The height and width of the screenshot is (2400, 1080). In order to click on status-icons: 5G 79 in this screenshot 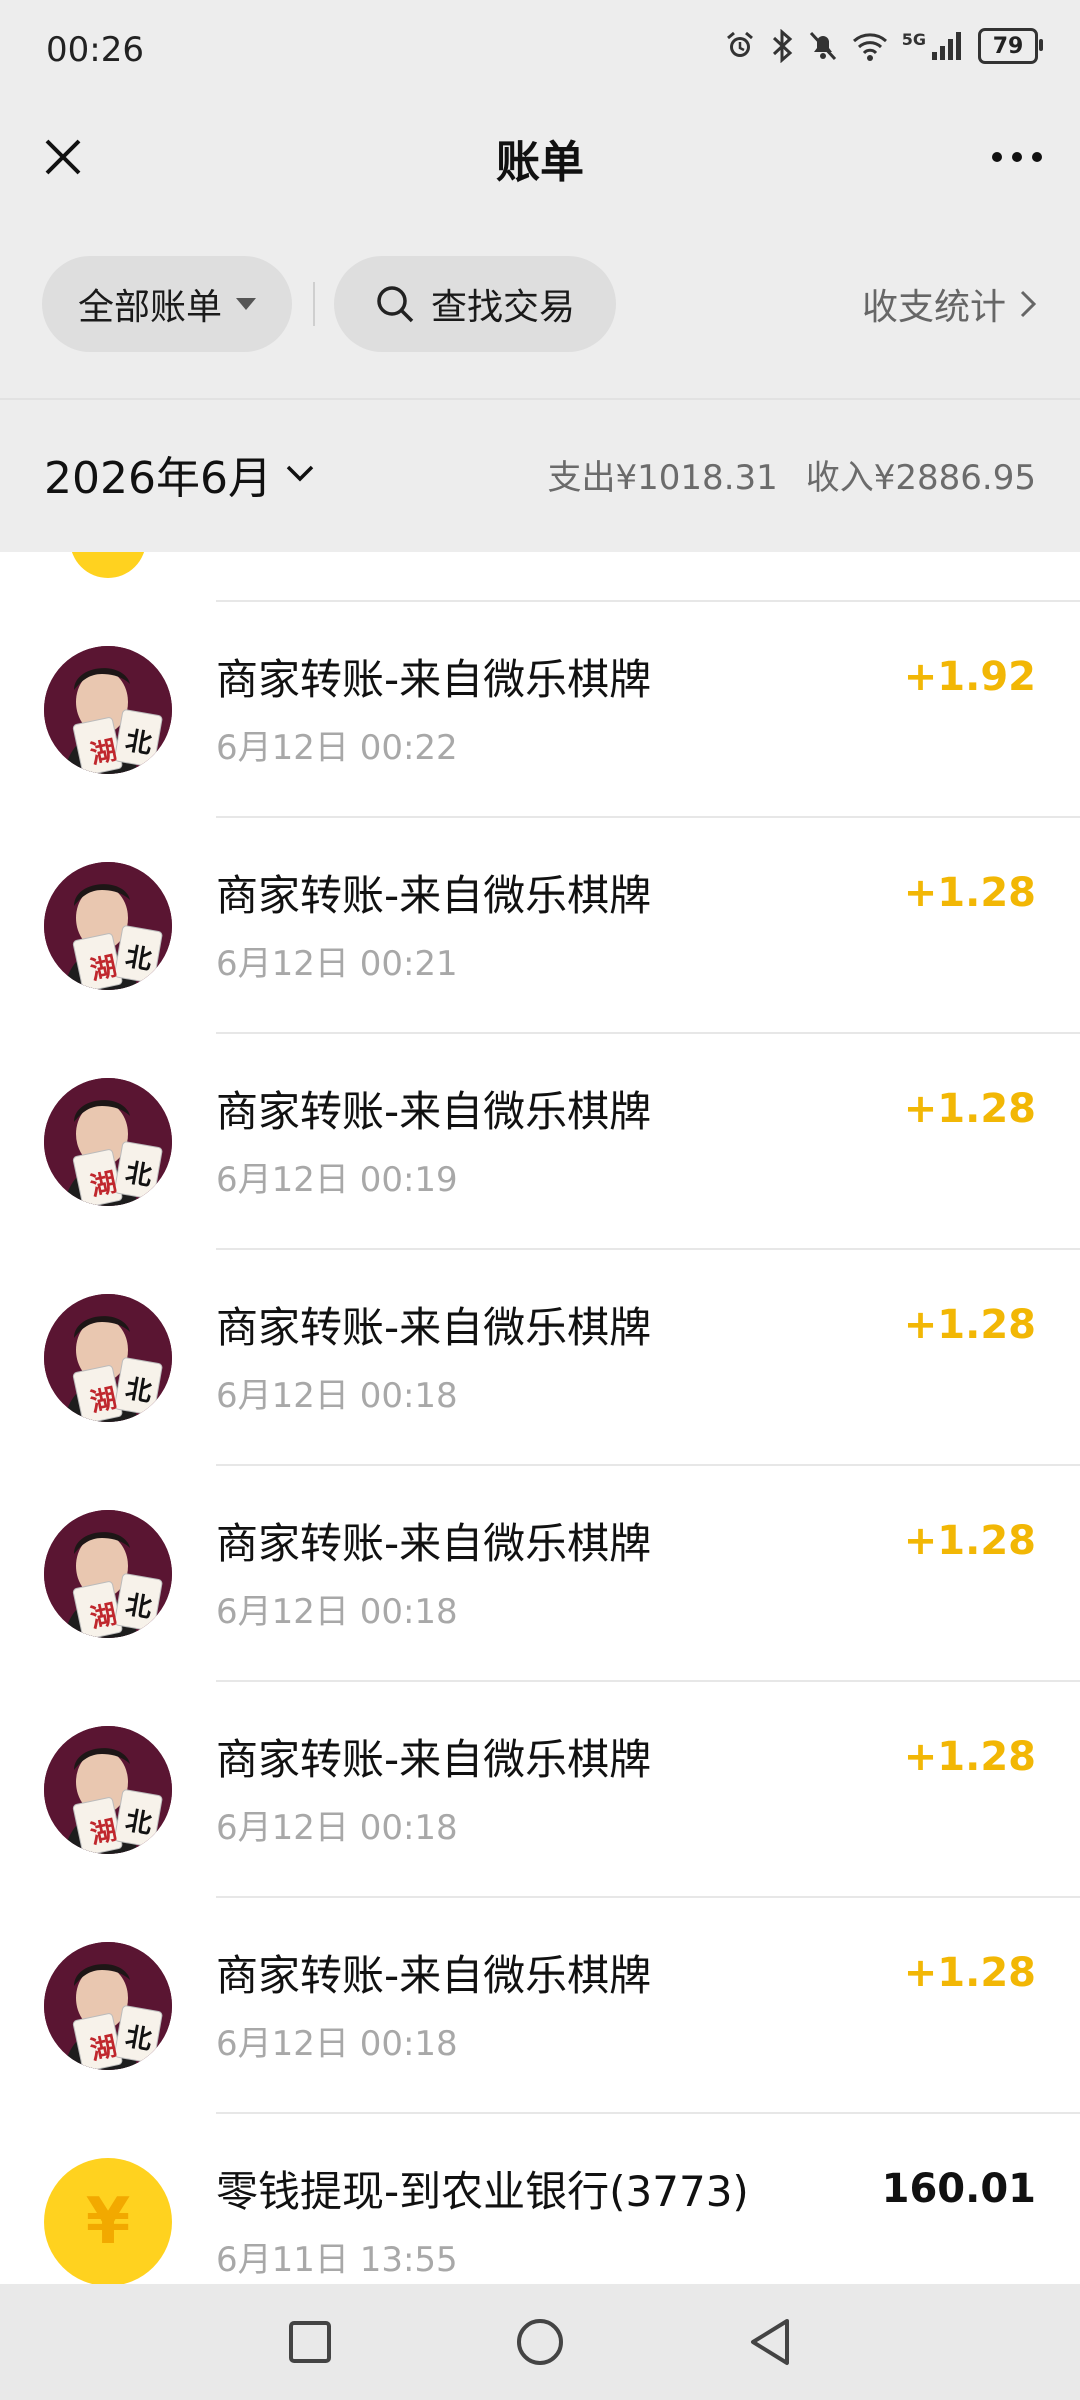, I will do `click(883, 46)`.